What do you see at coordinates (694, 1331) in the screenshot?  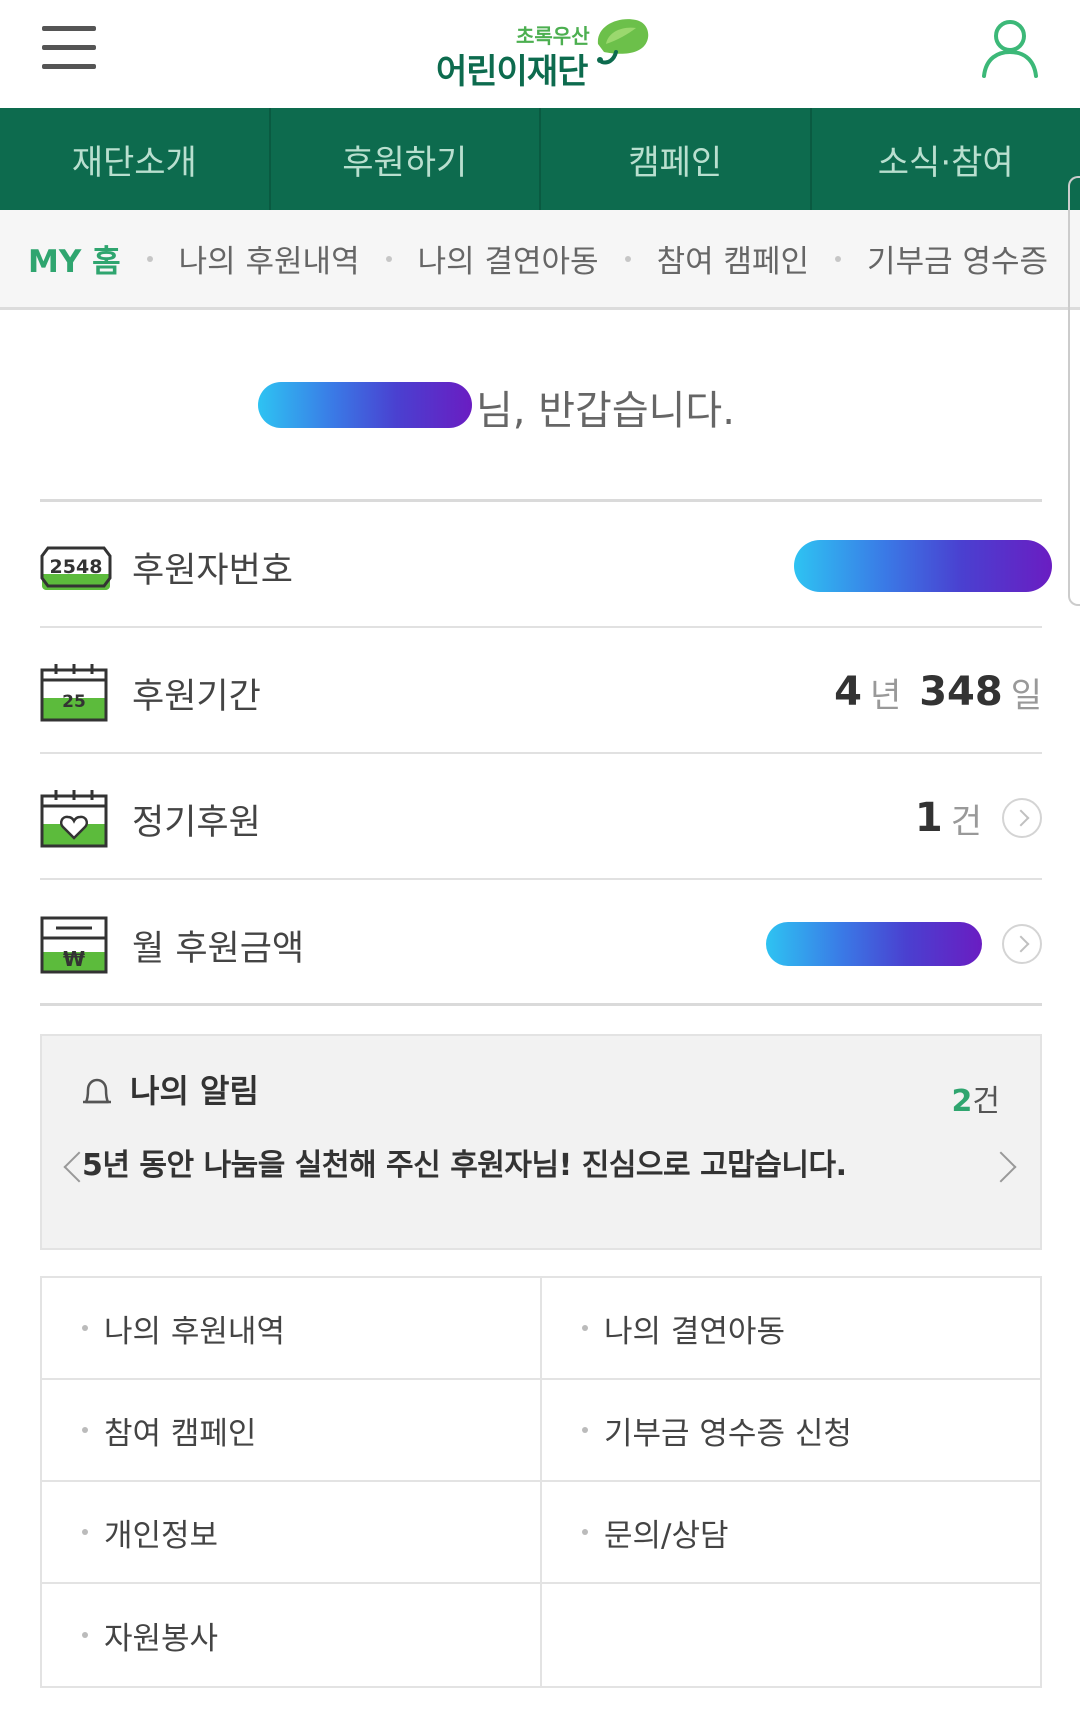 I see `quick-menu-label: 나의 결연아동` at bounding box center [694, 1331].